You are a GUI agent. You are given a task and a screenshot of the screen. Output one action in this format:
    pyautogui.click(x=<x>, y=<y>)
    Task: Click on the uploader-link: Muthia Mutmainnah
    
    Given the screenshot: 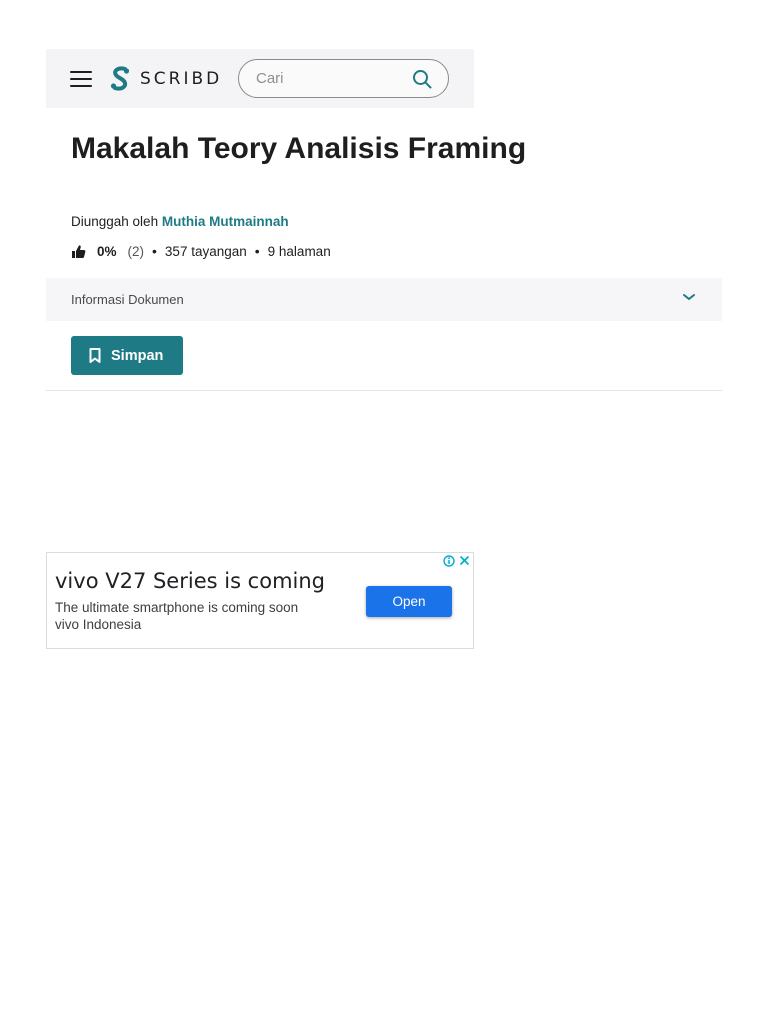 What is the action you would take?
    pyautogui.click(x=225, y=221)
    